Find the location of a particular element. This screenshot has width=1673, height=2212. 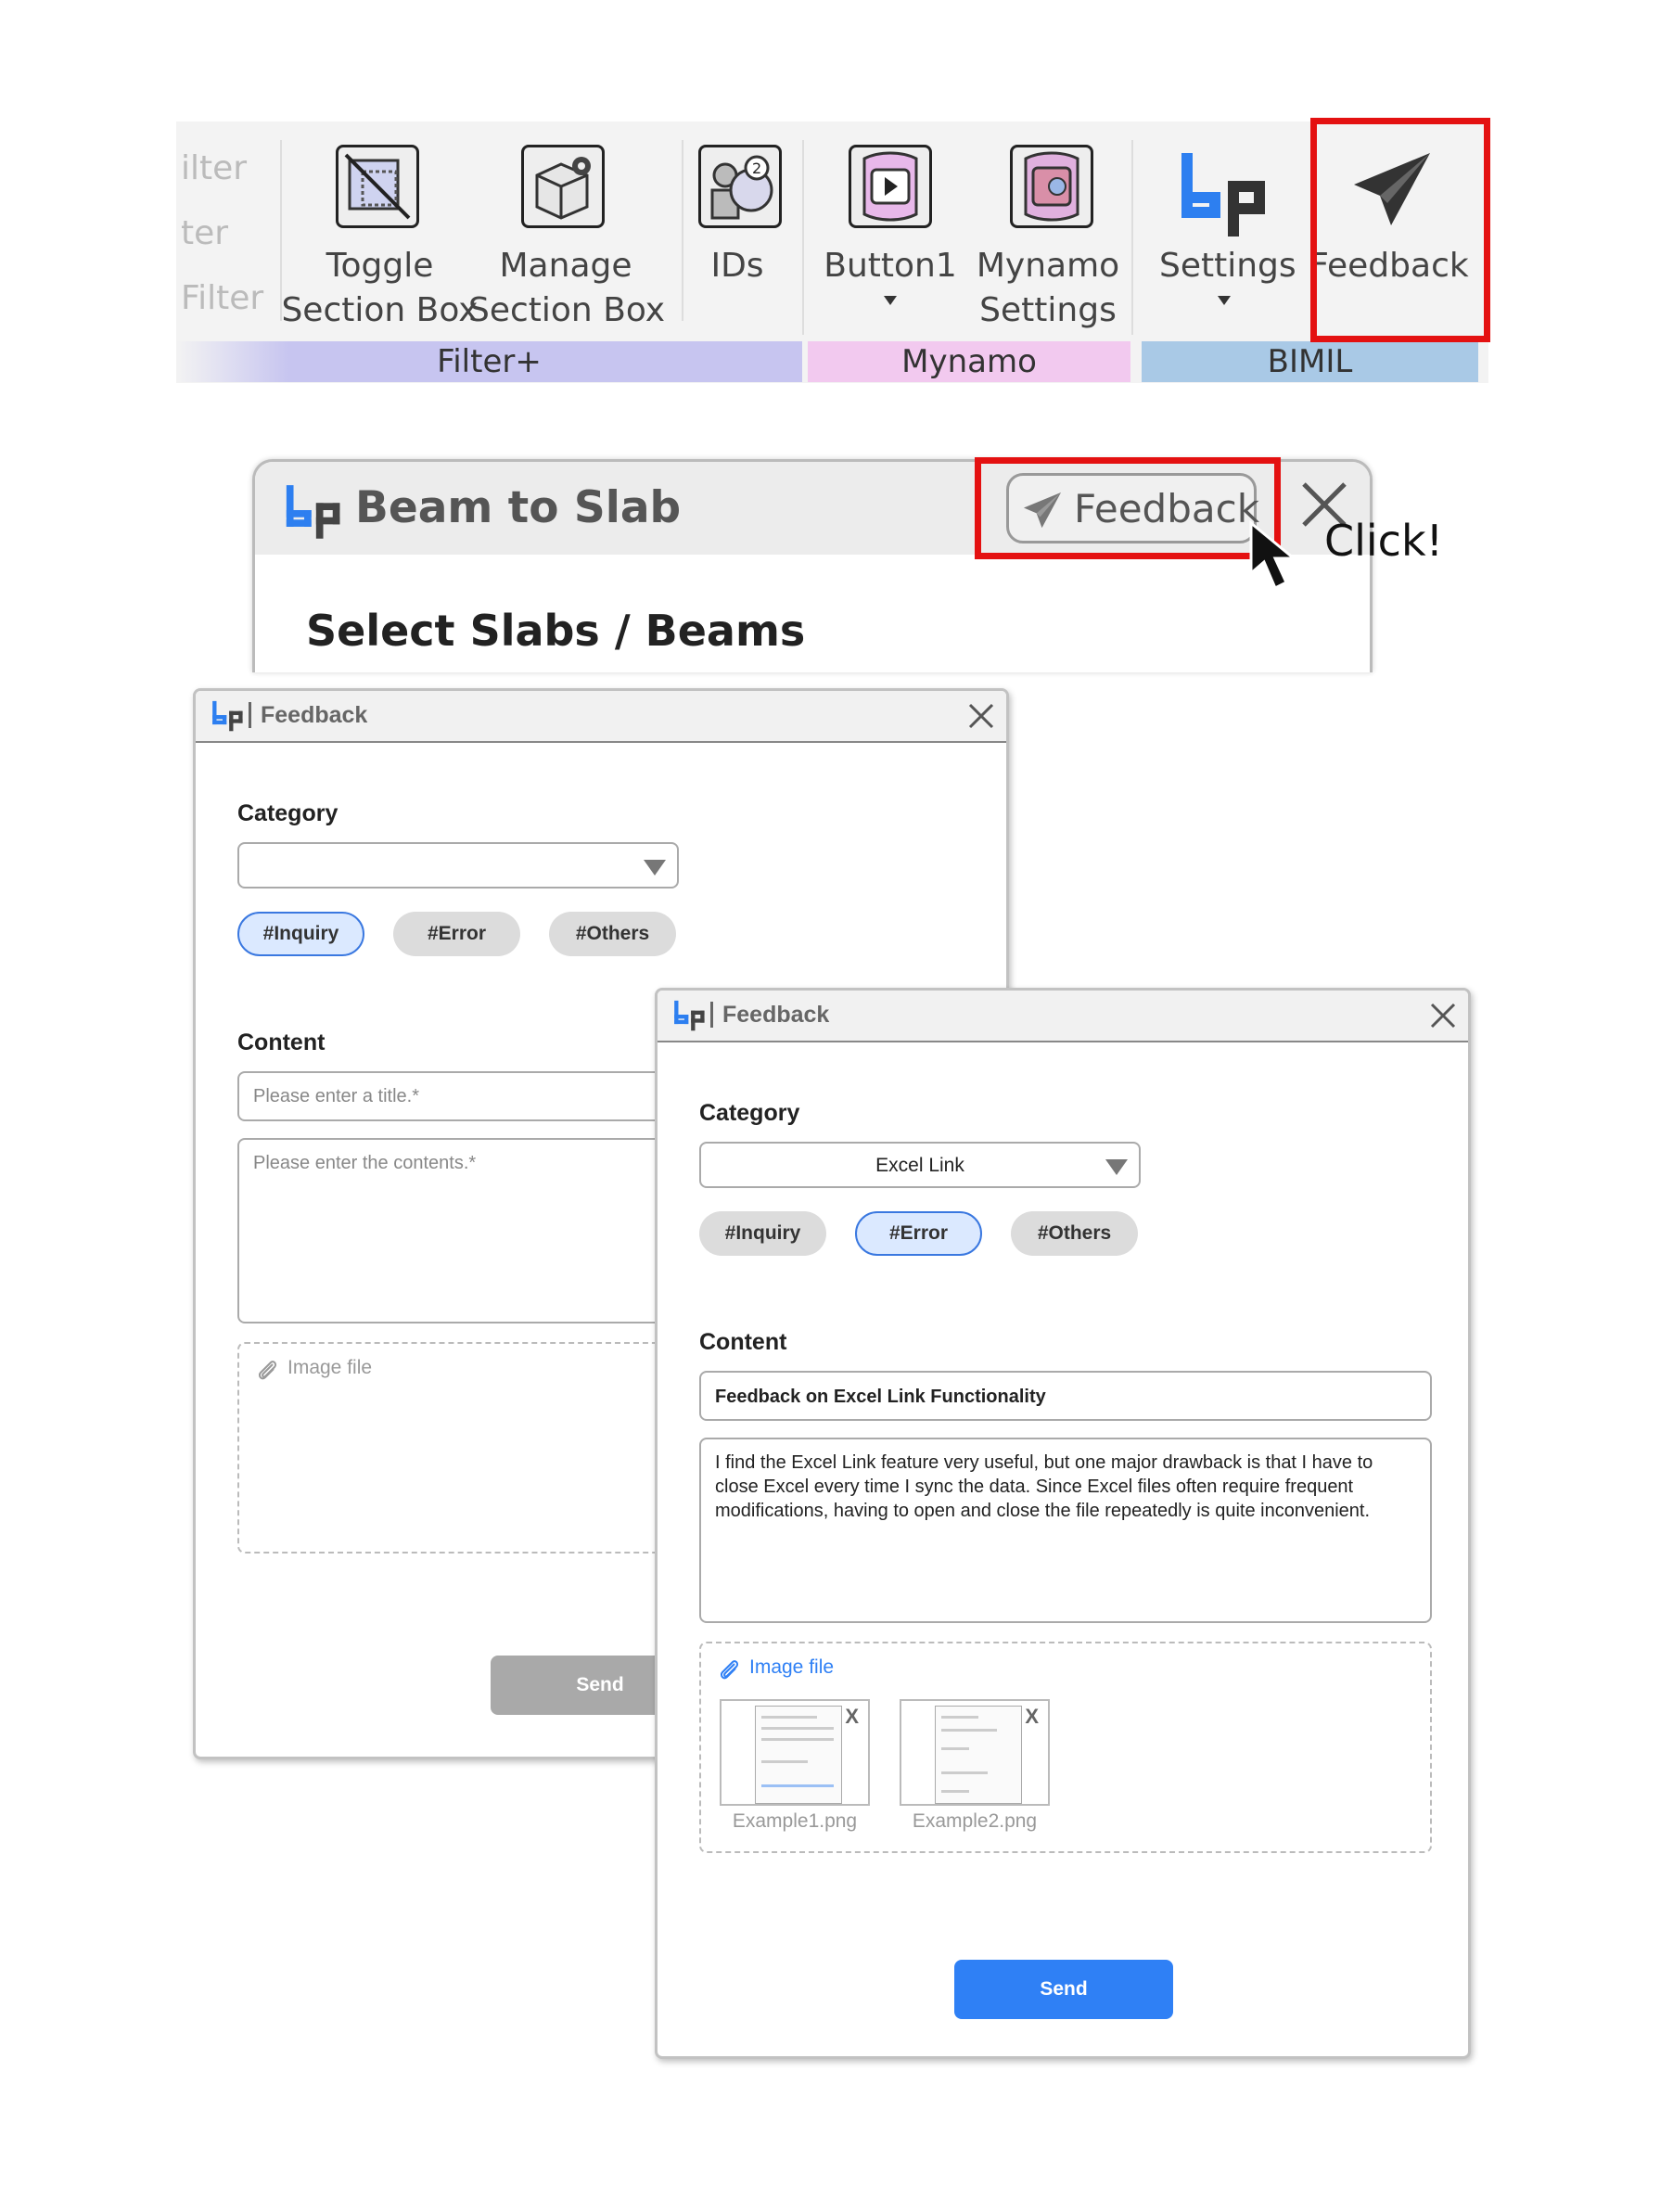

svg-text: 2 is located at coordinates (756, 168).